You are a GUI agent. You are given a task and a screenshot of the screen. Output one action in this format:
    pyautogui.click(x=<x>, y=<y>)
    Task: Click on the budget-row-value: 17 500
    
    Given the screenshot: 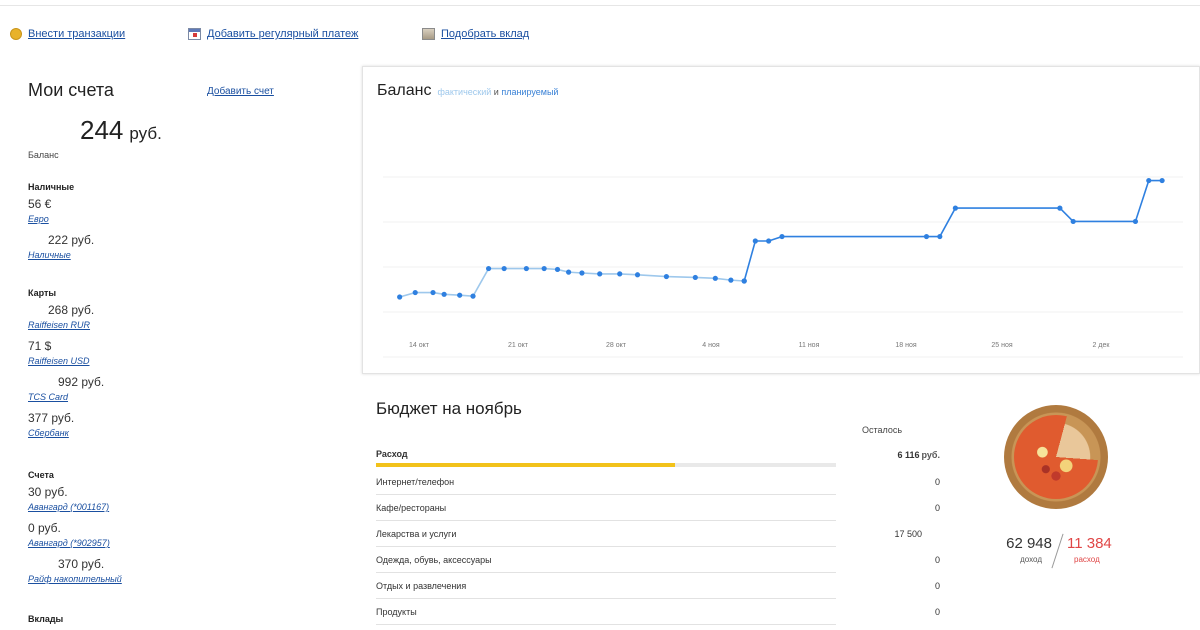 What is the action you would take?
    pyautogui.click(x=908, y=534)
    